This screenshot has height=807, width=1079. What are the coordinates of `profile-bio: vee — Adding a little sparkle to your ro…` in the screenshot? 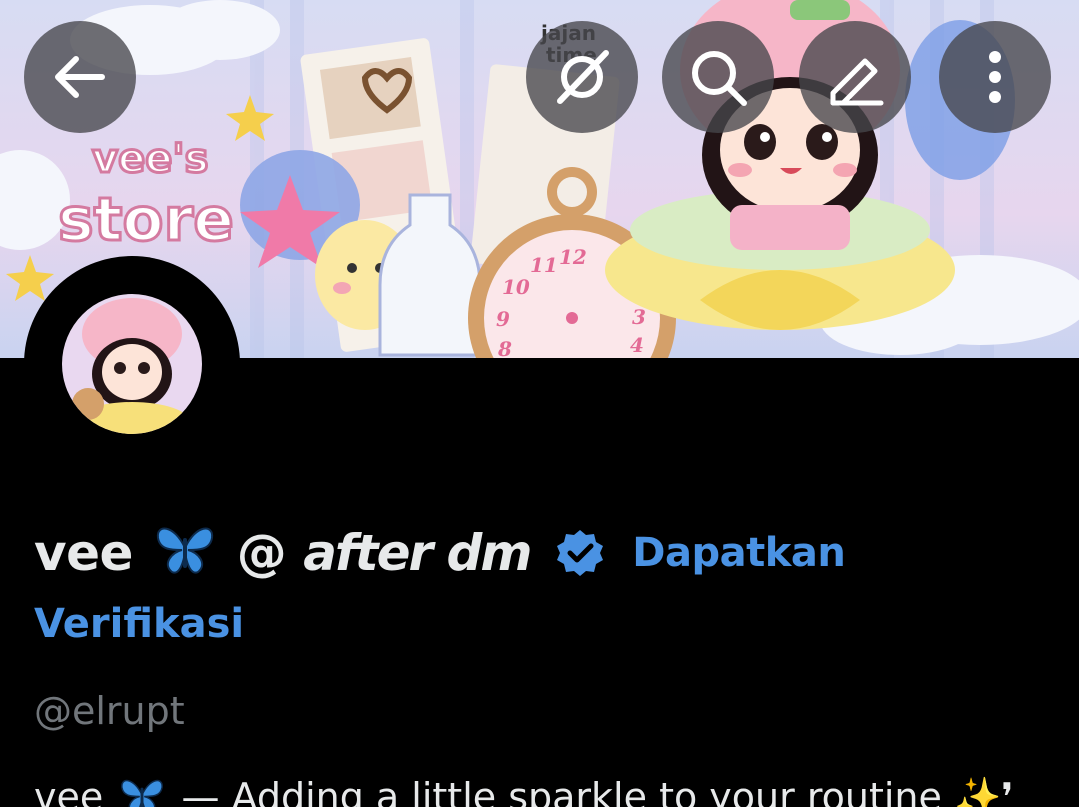 It's located at (554, 789).